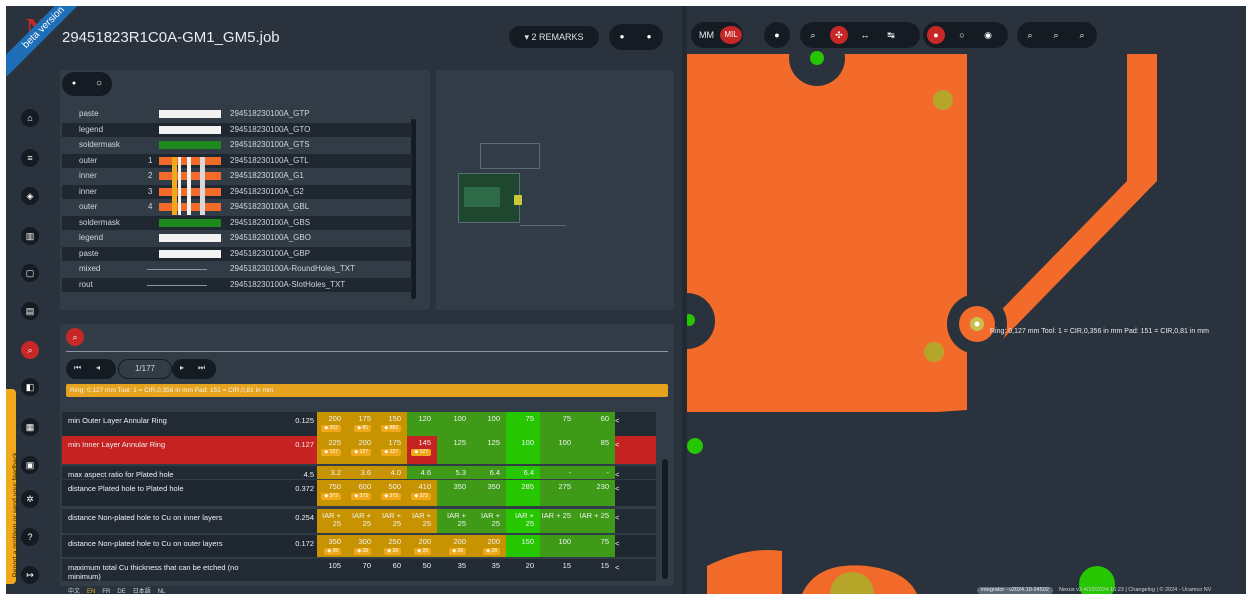  I want to click on record-icon: ●, so click(936, 35).